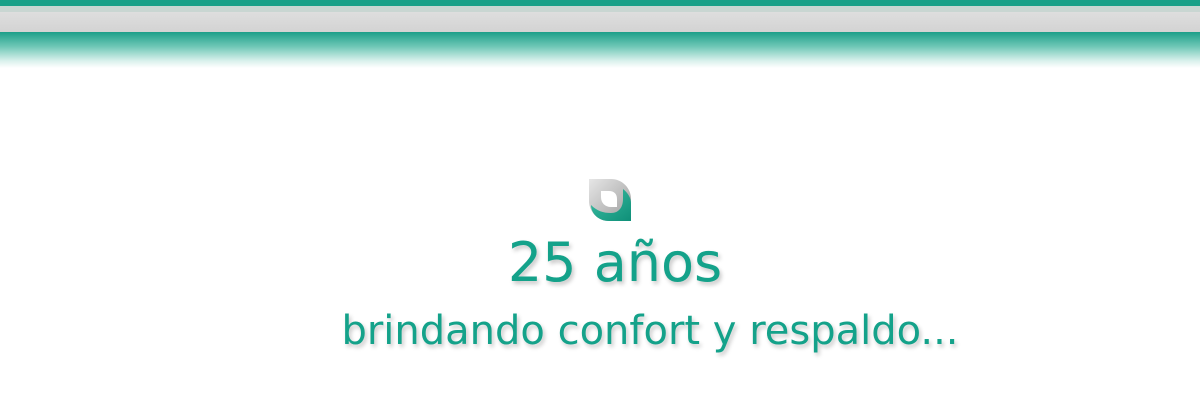 The width and height of the screenshot is (1200, 400). Describe the element at coordinates (600, 50) in the screenshot. I see `top-gradient-band` at that location.